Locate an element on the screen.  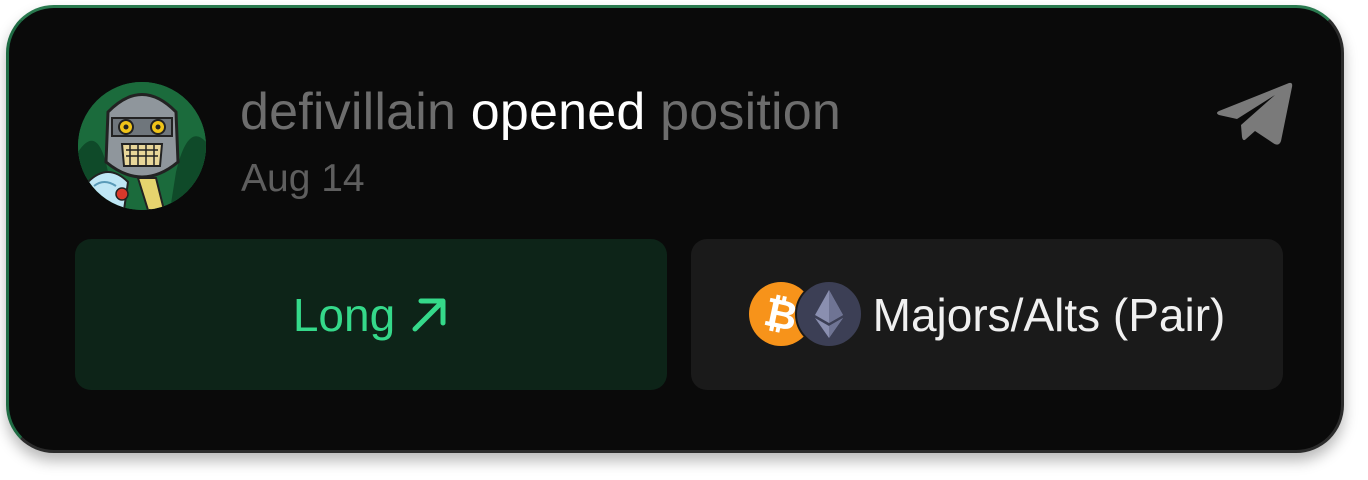
ethereum-icon is located at coordinates (828, 313).